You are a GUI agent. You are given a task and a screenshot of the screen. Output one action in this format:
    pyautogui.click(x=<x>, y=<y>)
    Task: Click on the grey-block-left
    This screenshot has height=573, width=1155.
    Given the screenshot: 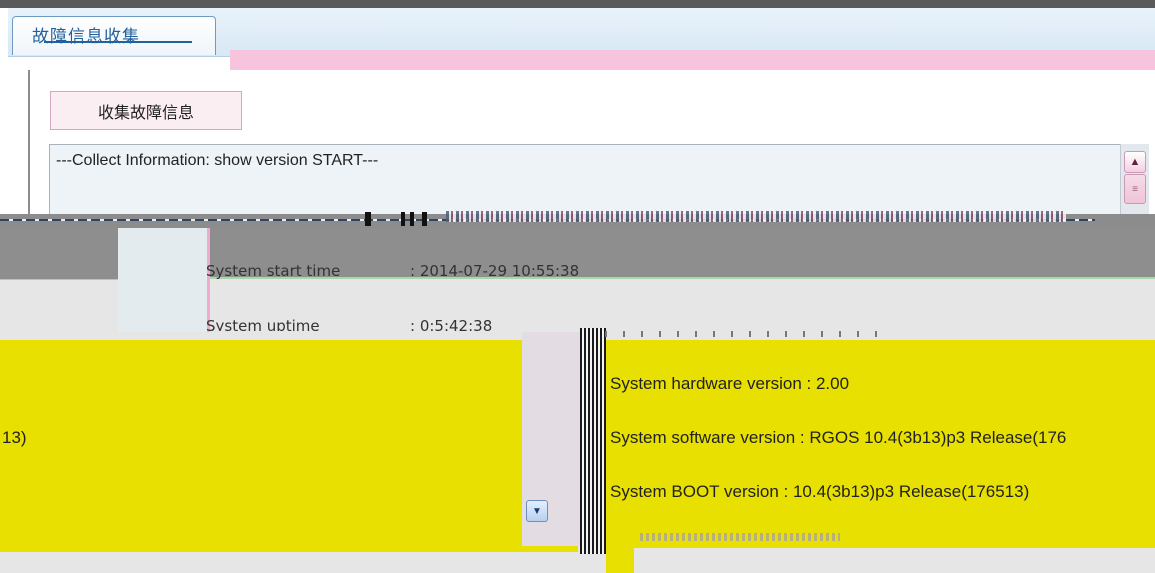 What is the action you would take?
    pyautogui.click(x=59, y=254)
    